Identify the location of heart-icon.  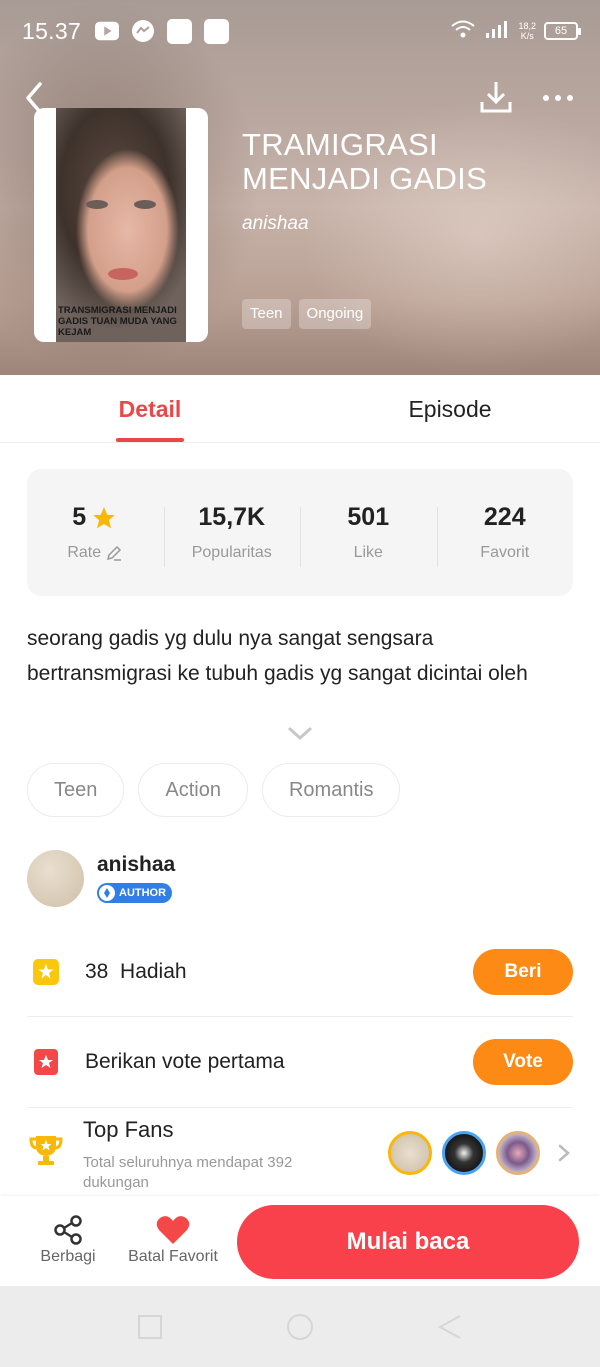
(173, 1230).